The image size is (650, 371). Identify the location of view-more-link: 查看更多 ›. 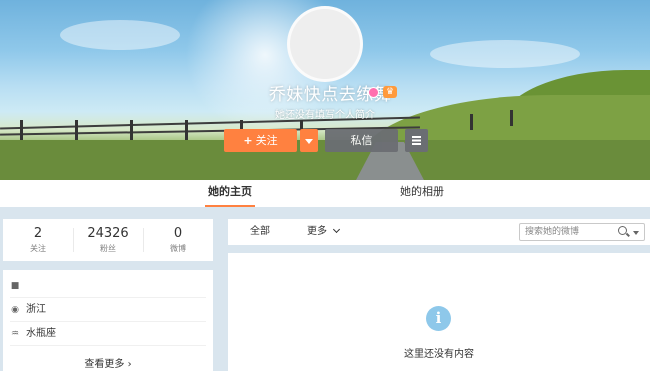
(108, 362).